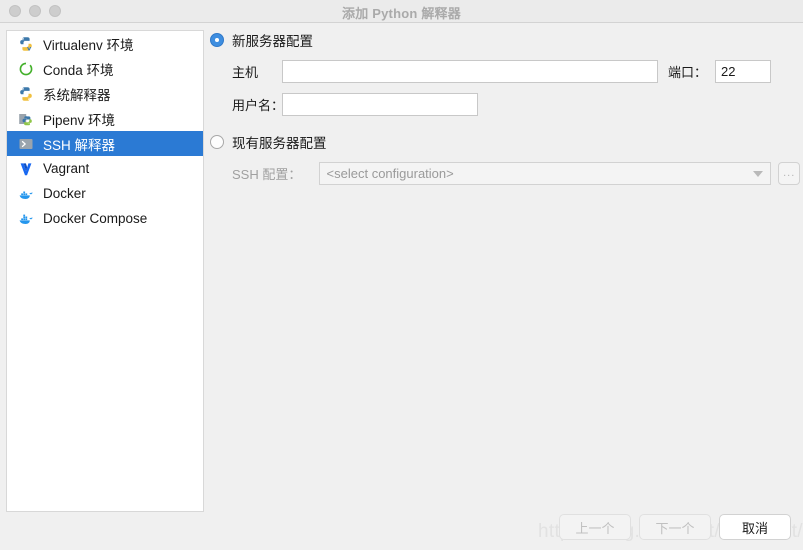 The height and width of the screenshot is (550, 803). I want to click on host-row: 主机 端口：, so click(505, 71).